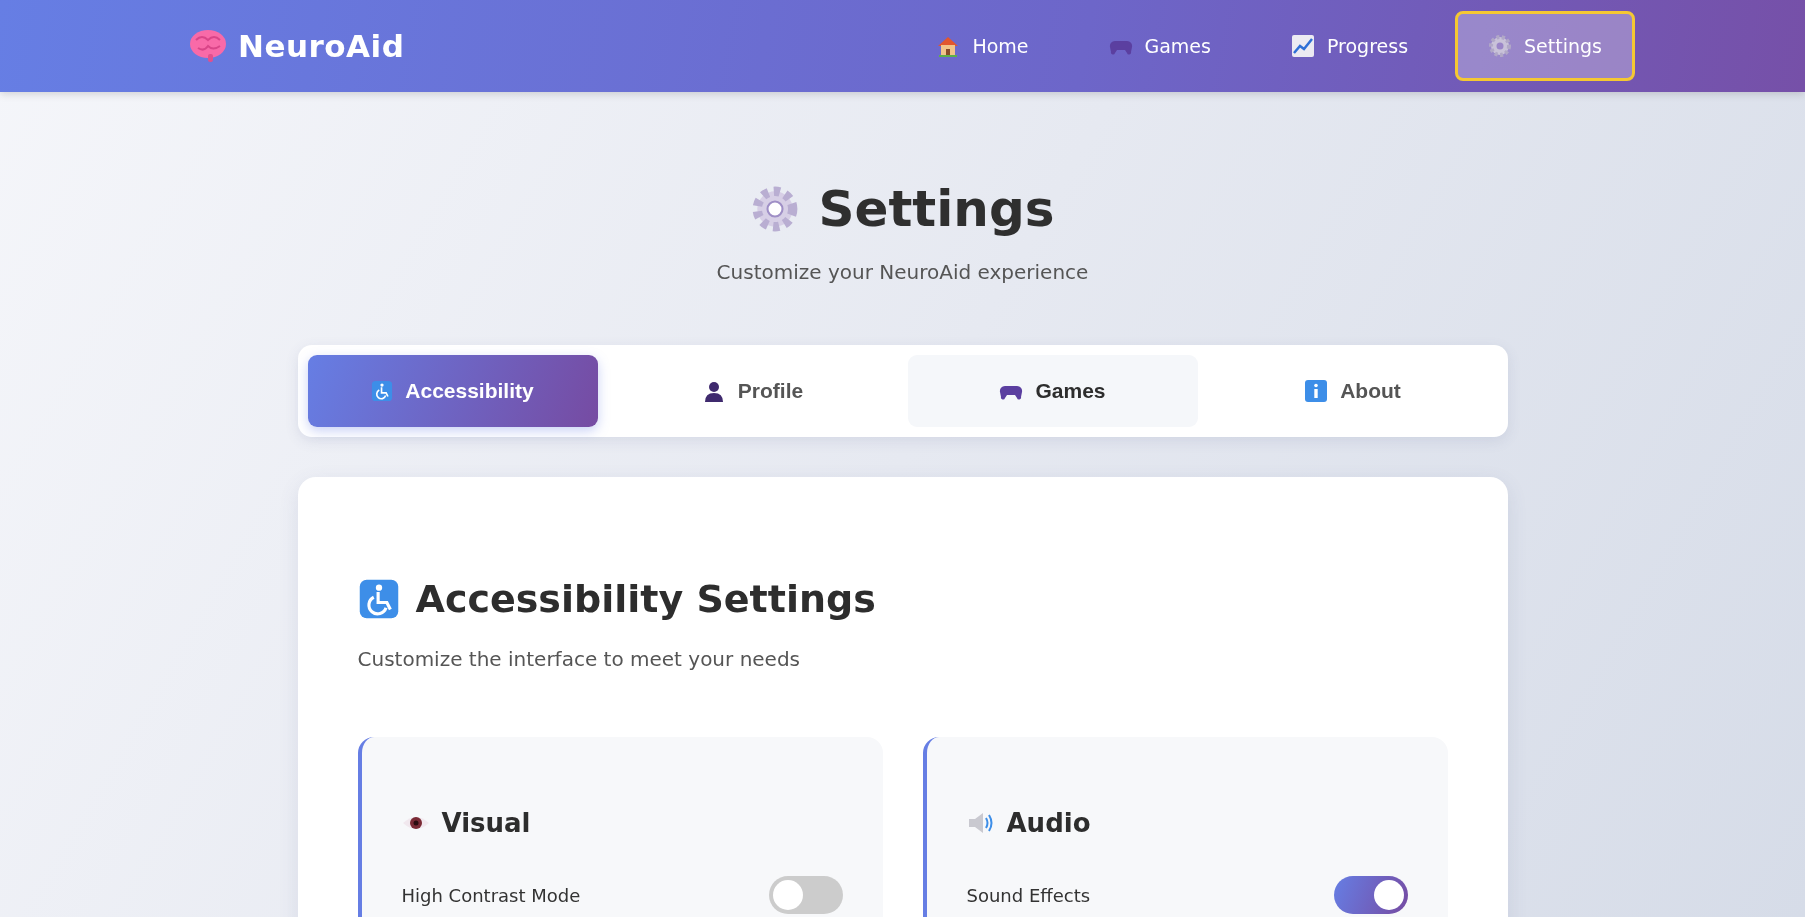 Image resolution: width=1805 pixels, height=917 pixels. What do you see at coordinates (1052, 391) in the screenshot?
I see `settings-tab: Games` at bounding box center [1052, 391].